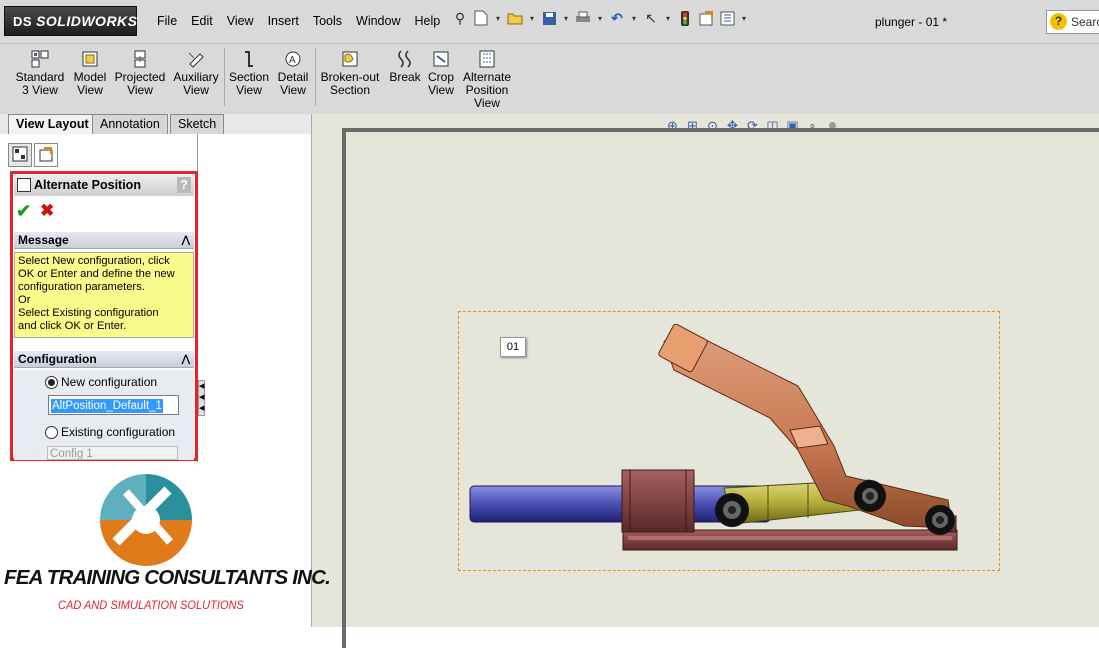 This screenshot has height=648, width=1099. What do you see at coordinates (130, 124) in the screenshot?
I see `tab-annotation: Annotation` at bounding box center [130, 124].